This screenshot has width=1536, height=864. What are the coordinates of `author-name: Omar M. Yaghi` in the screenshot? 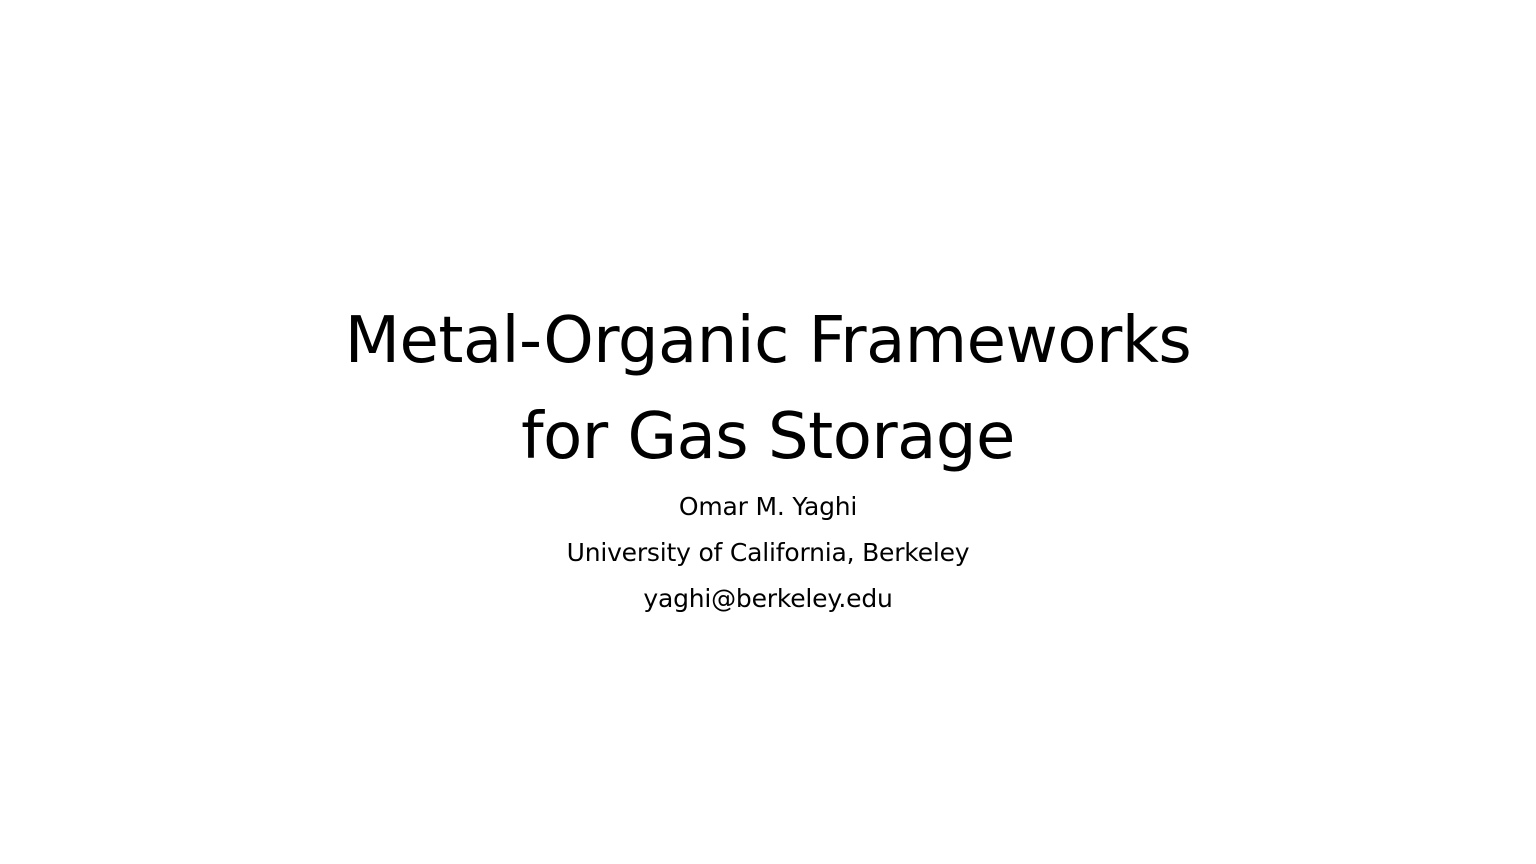 It's located at (768, 506).